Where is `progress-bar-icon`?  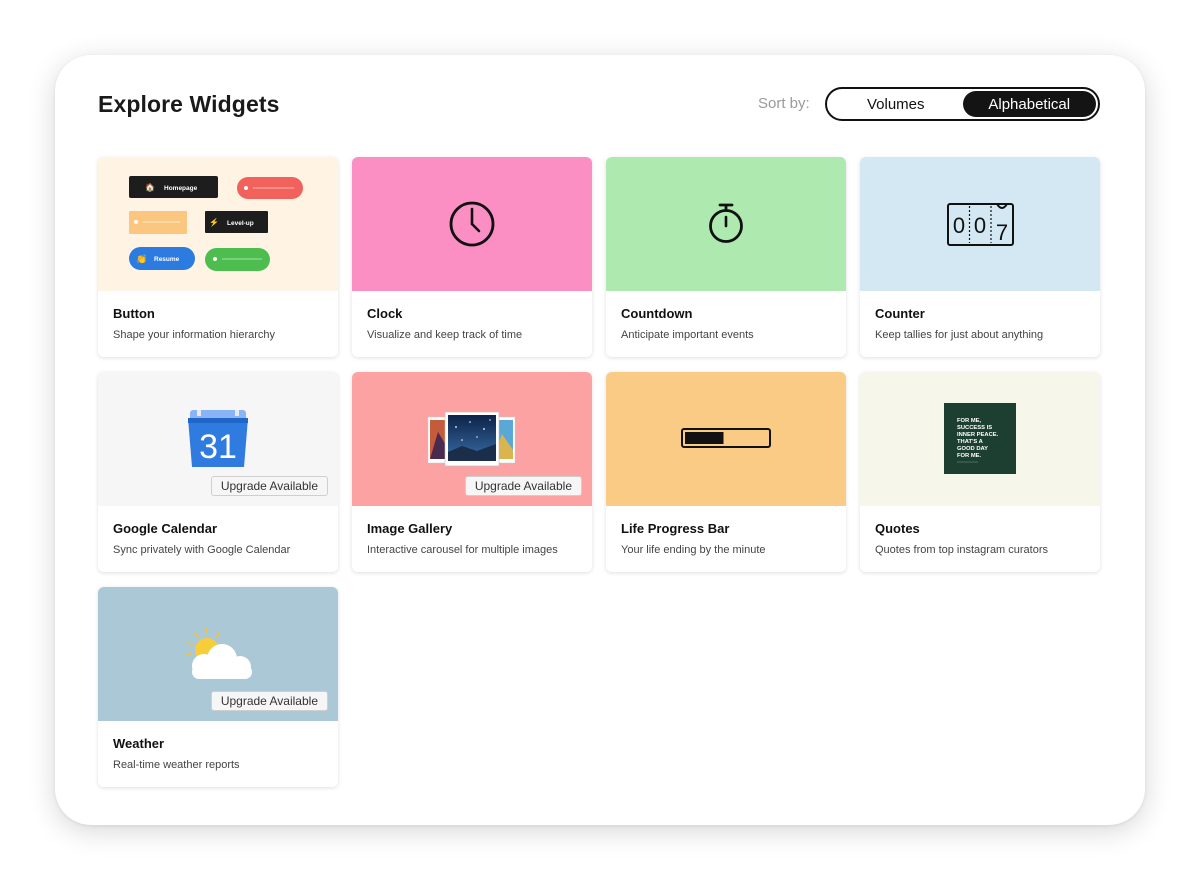 progress-bar-icon is located at coordinates (726, 438).